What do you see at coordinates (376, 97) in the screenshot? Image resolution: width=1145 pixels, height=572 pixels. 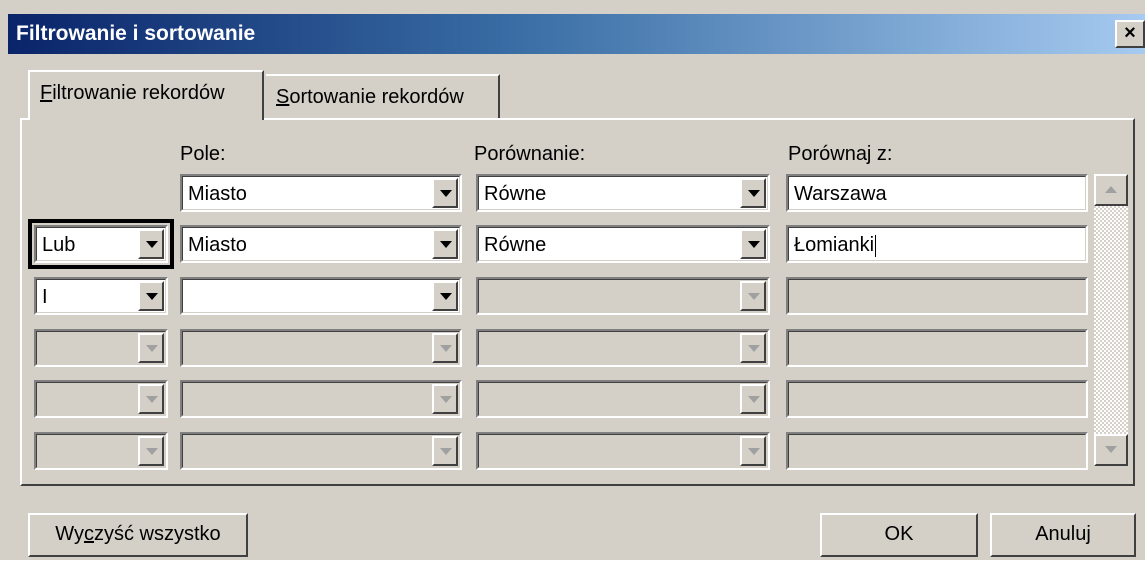 I see `tab-sort-label: ortowanie rekordów` at bounding box center [376, 97].